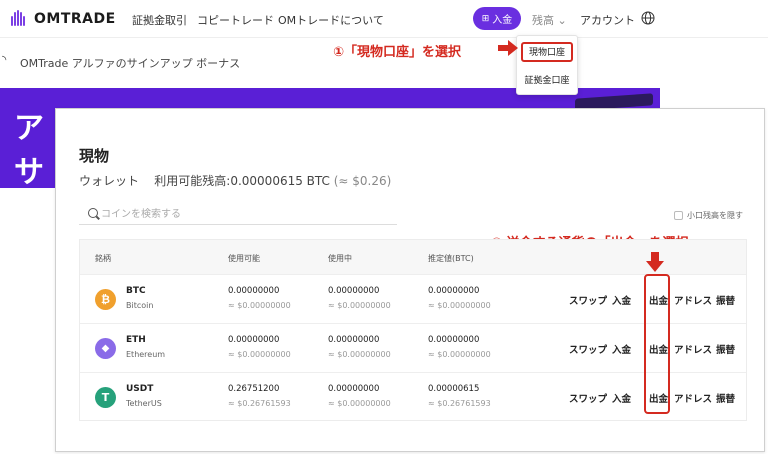  Describe the element at coordinates (93, 213) in the screenshot. I see `search-icon` at that location.